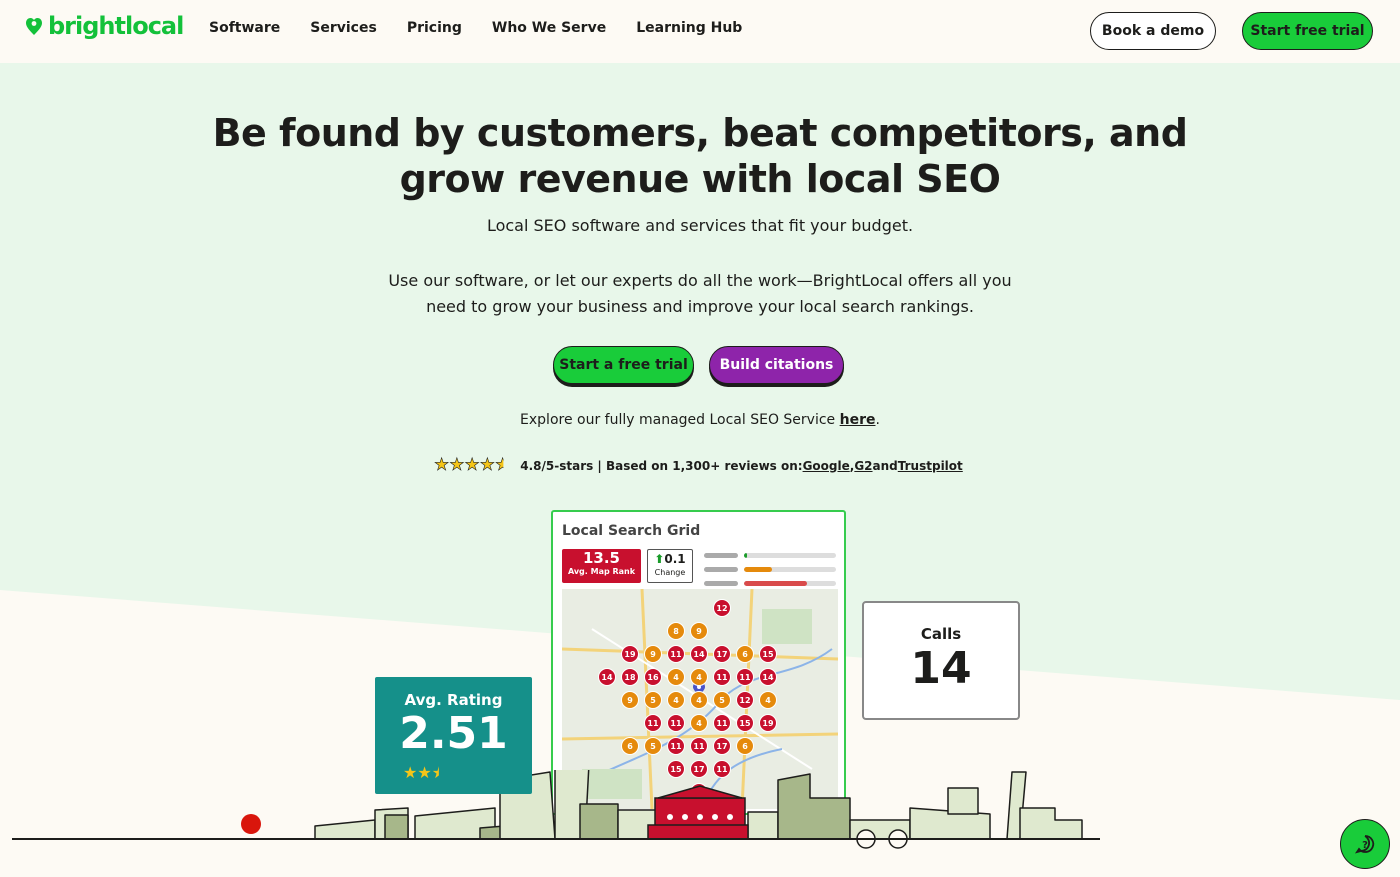 This screenshot has height=877, width=1400. I want to click on avg-rating-card: Avg. Rating 2.51 ★ ★ ★, so click(453, 735).